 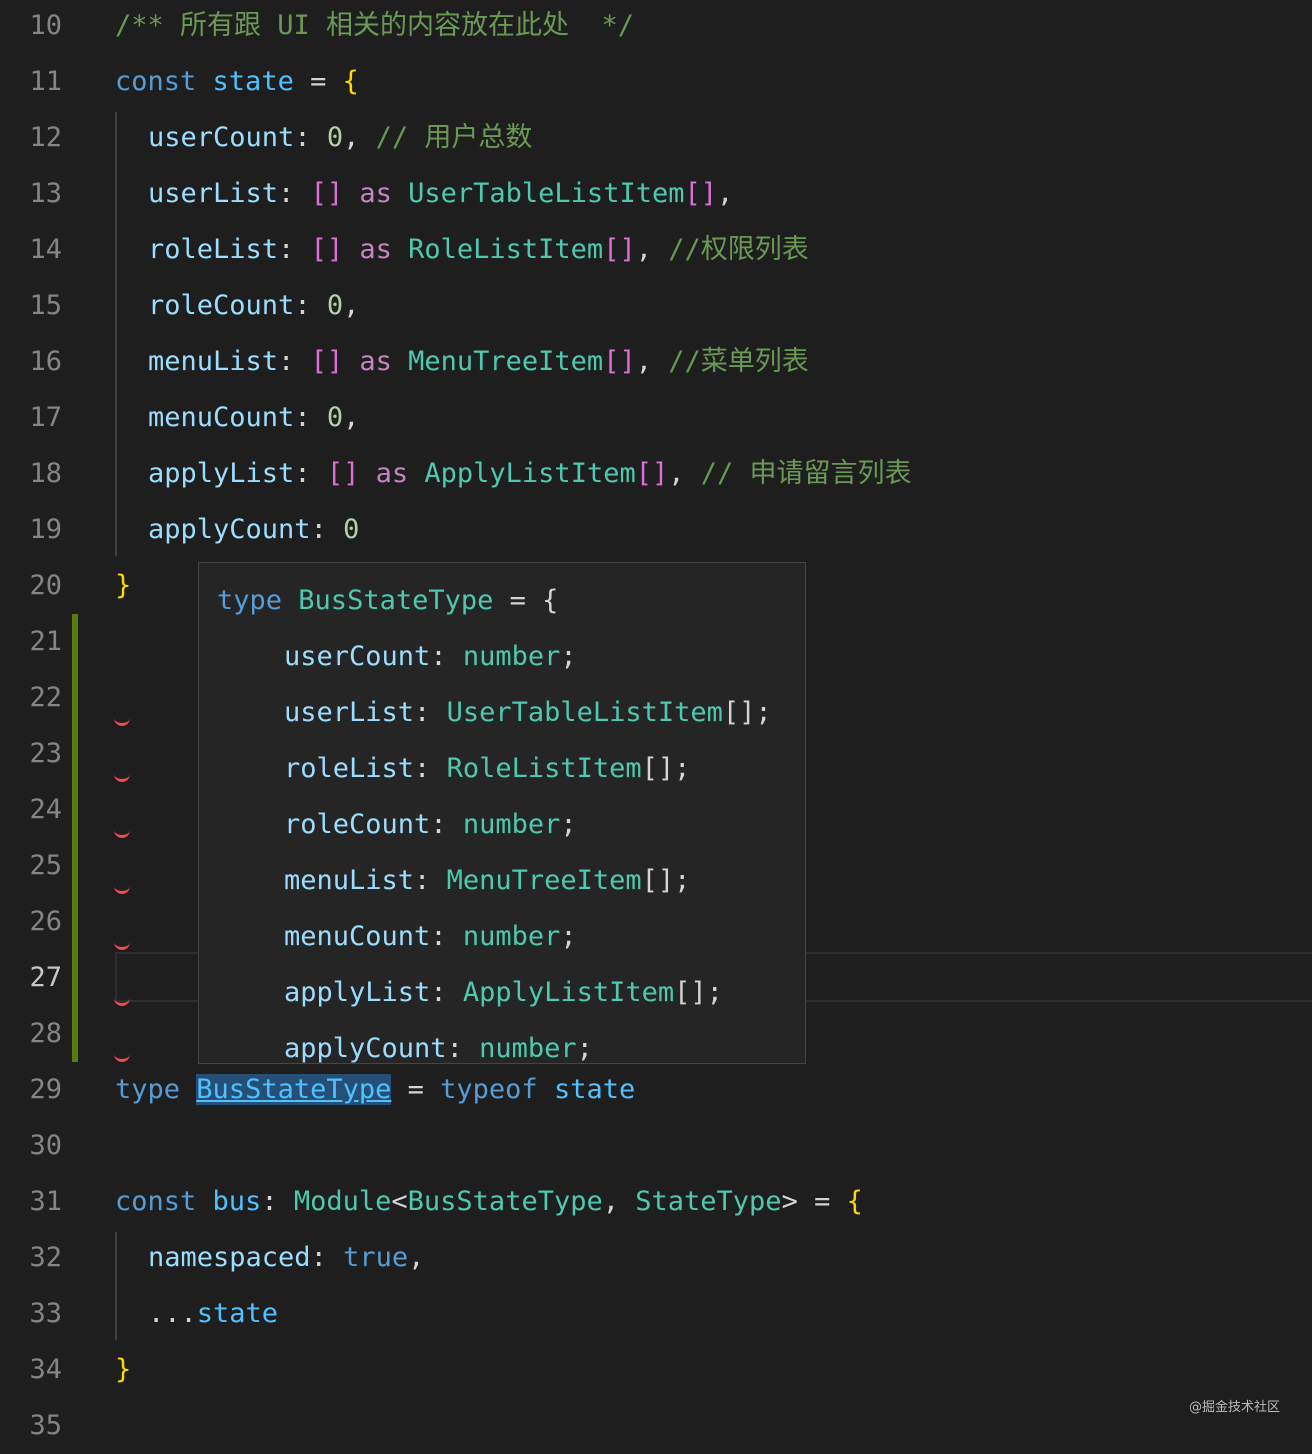 What do you see at coordinates (45, 1425) in the screenshot?
I see `line-number: 35` at bounding box center [45, 1425].